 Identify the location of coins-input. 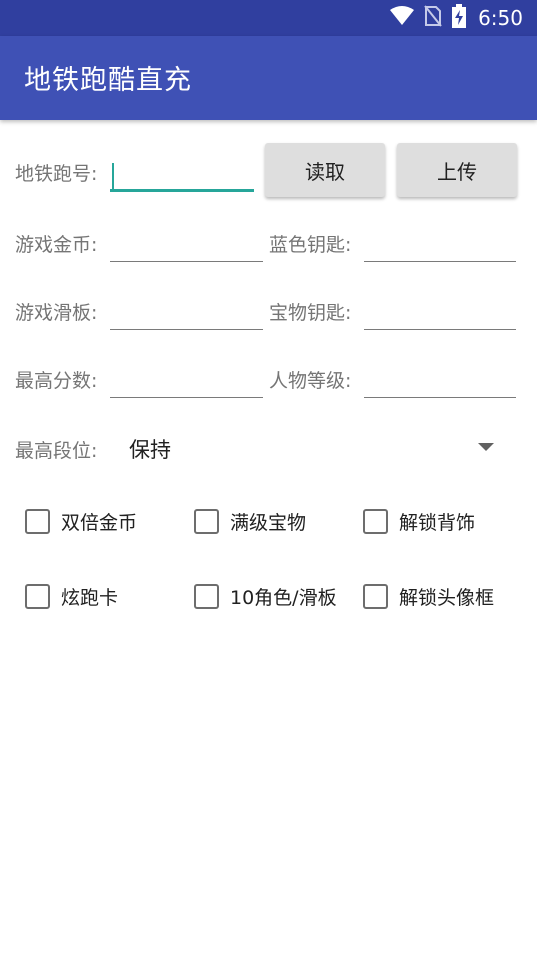
(186, 246).